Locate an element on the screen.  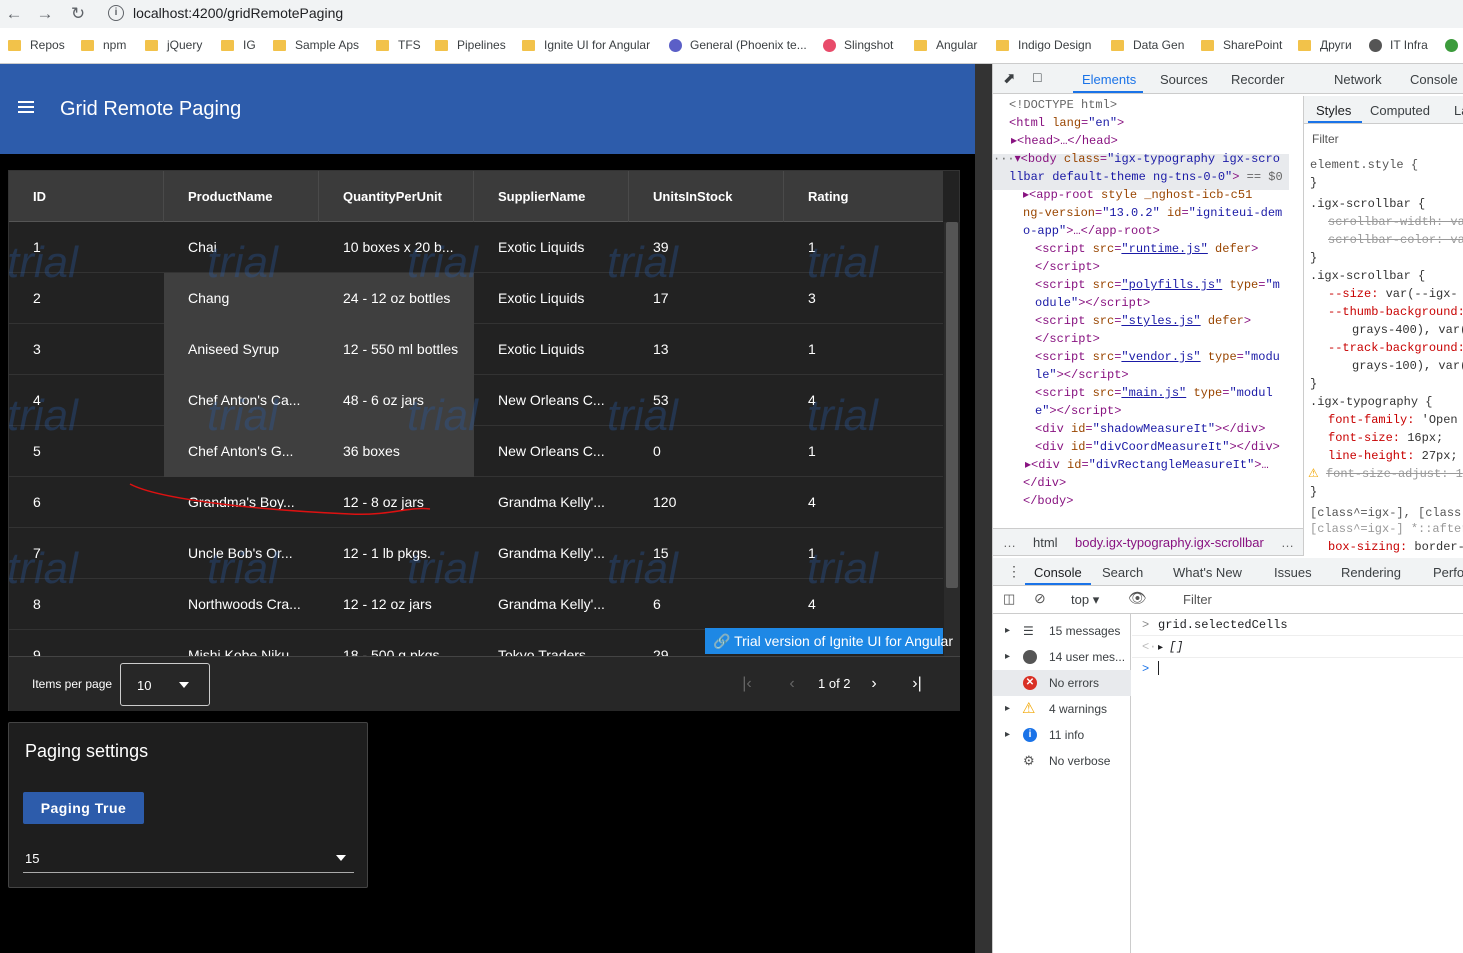
style-rule: ⚠ font-size-adjust: 1 is located at coordinates (1385, 474).